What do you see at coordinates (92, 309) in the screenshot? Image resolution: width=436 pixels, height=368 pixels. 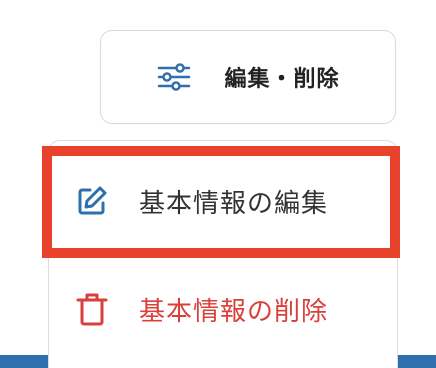 I see `trash-icon` at bounding box center [92, 309].